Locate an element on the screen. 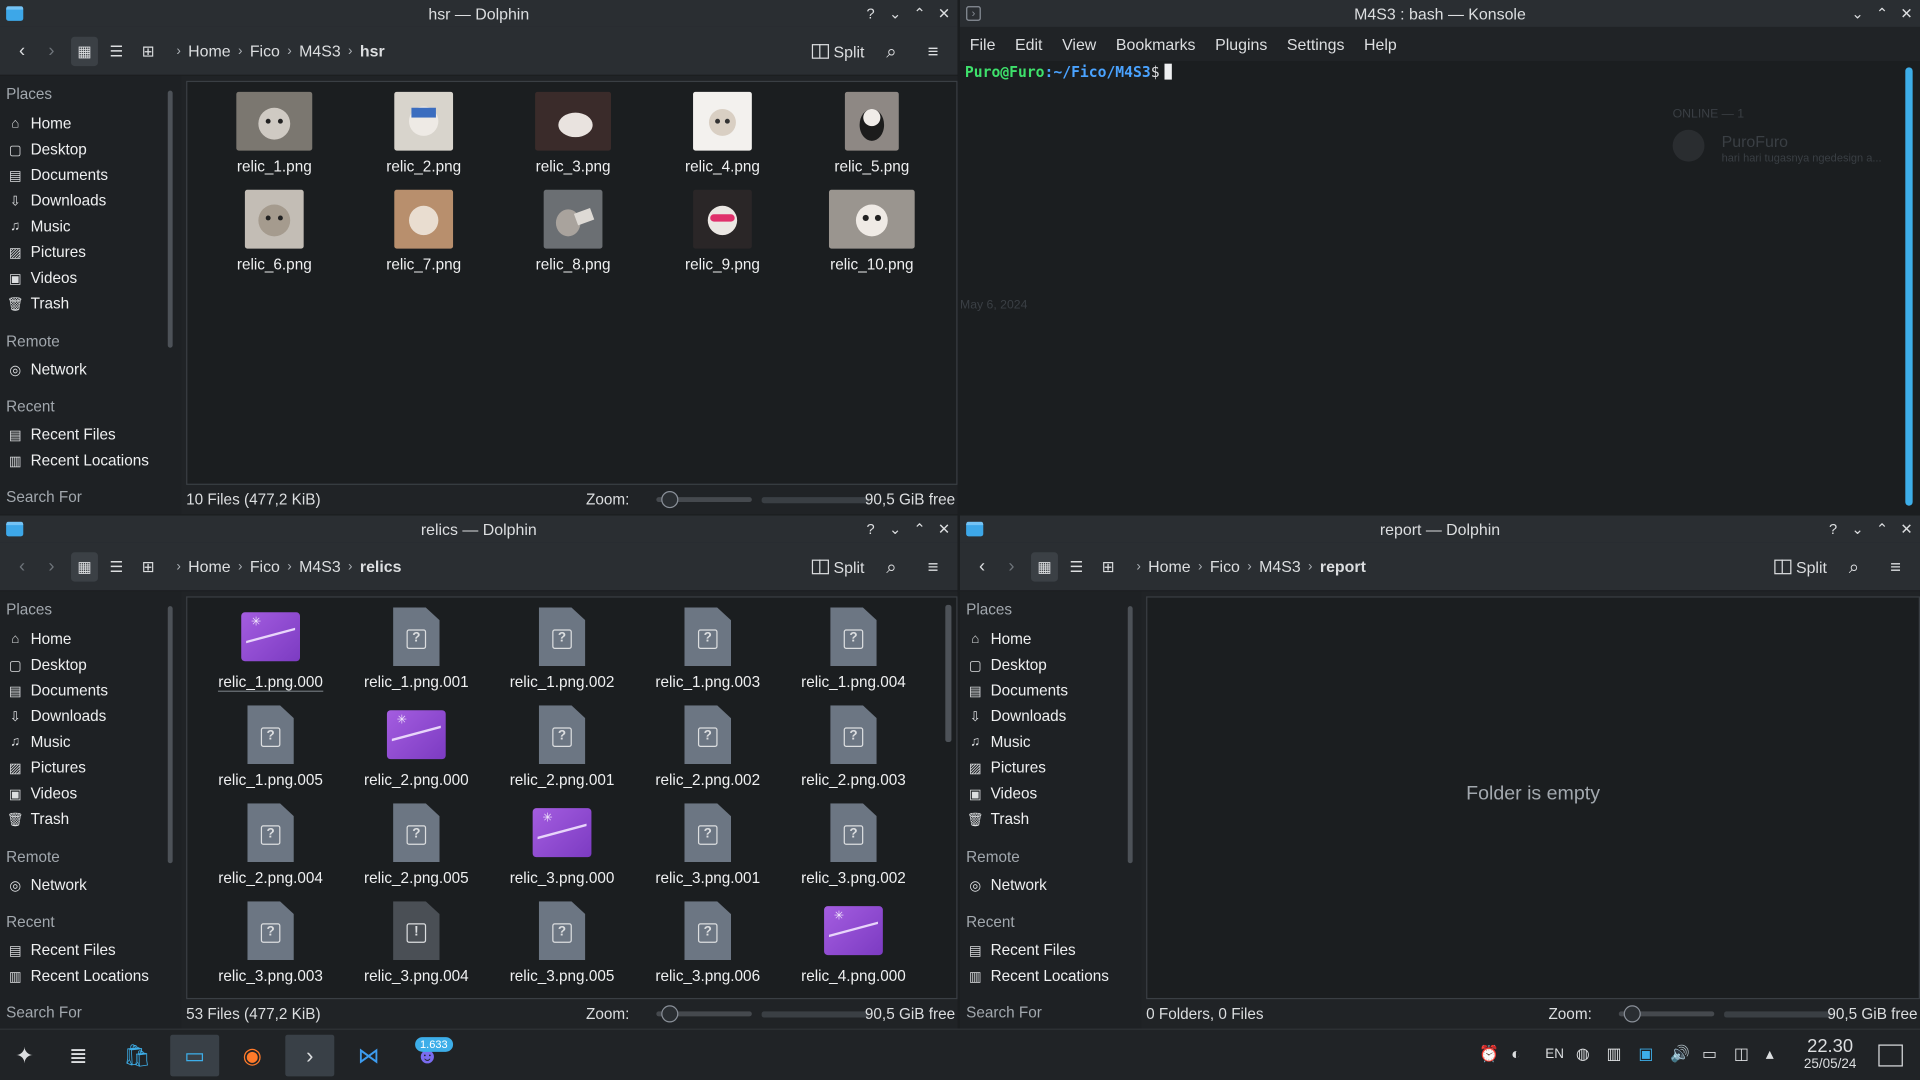 This screenshot has width=1920, height=1080. file-item: relic_3.png.000 is located at coordinates (562, 845).